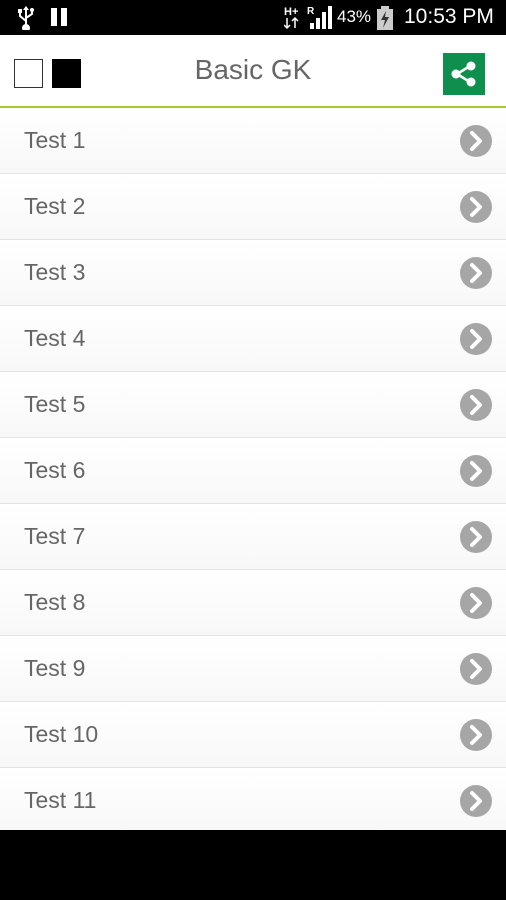  I want to click on list-item: Test 6, so click(253, 471).